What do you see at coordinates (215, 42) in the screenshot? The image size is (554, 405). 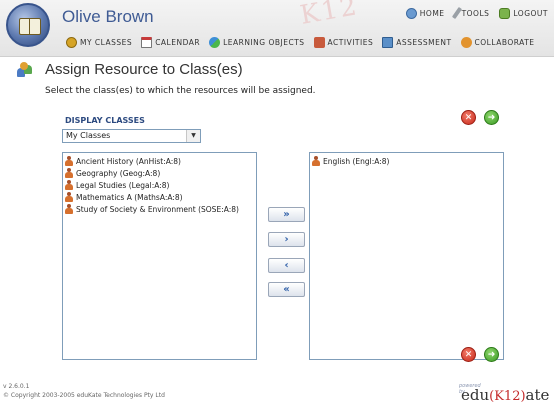 I see `learning-objects-icon` at bounding box center [215, 42].